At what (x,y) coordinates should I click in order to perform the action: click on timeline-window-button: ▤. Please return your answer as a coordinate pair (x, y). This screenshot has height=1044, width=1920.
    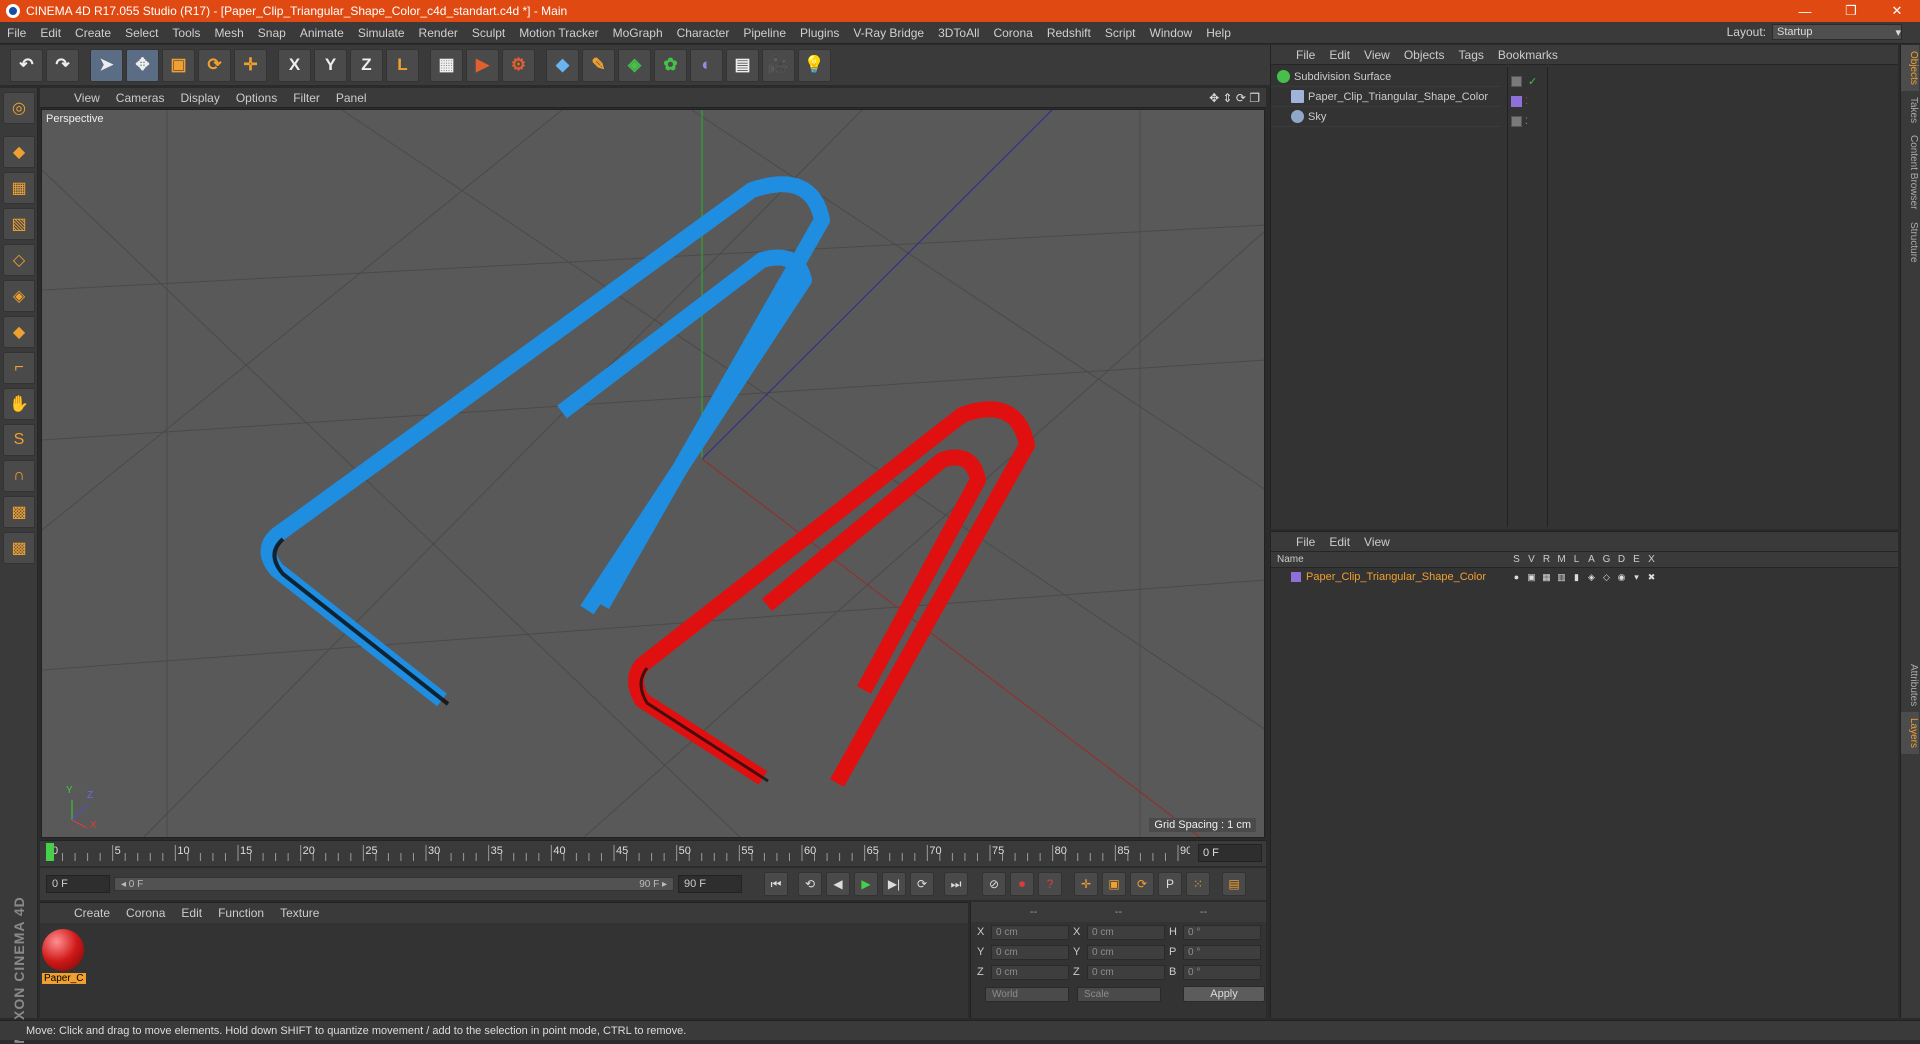
    Looking at the image, I should click on (1234, 884).